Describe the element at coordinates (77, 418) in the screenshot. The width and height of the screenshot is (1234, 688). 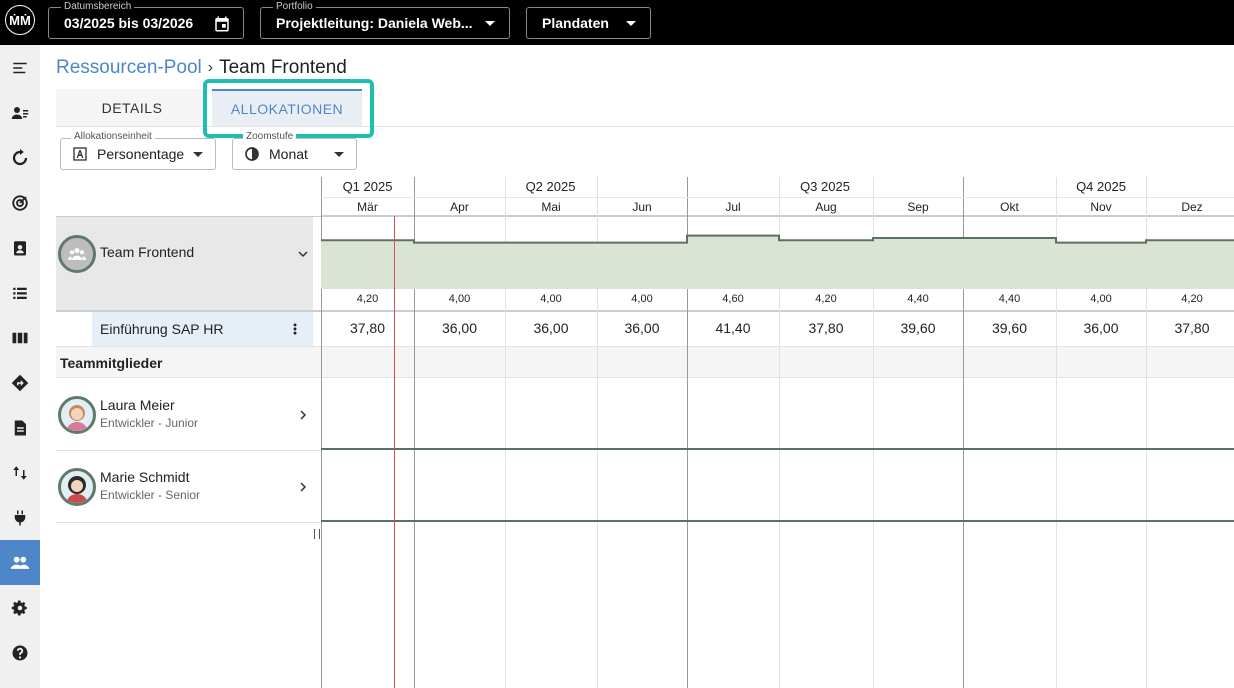
I see `person-avatar-laura-icon` at that location.